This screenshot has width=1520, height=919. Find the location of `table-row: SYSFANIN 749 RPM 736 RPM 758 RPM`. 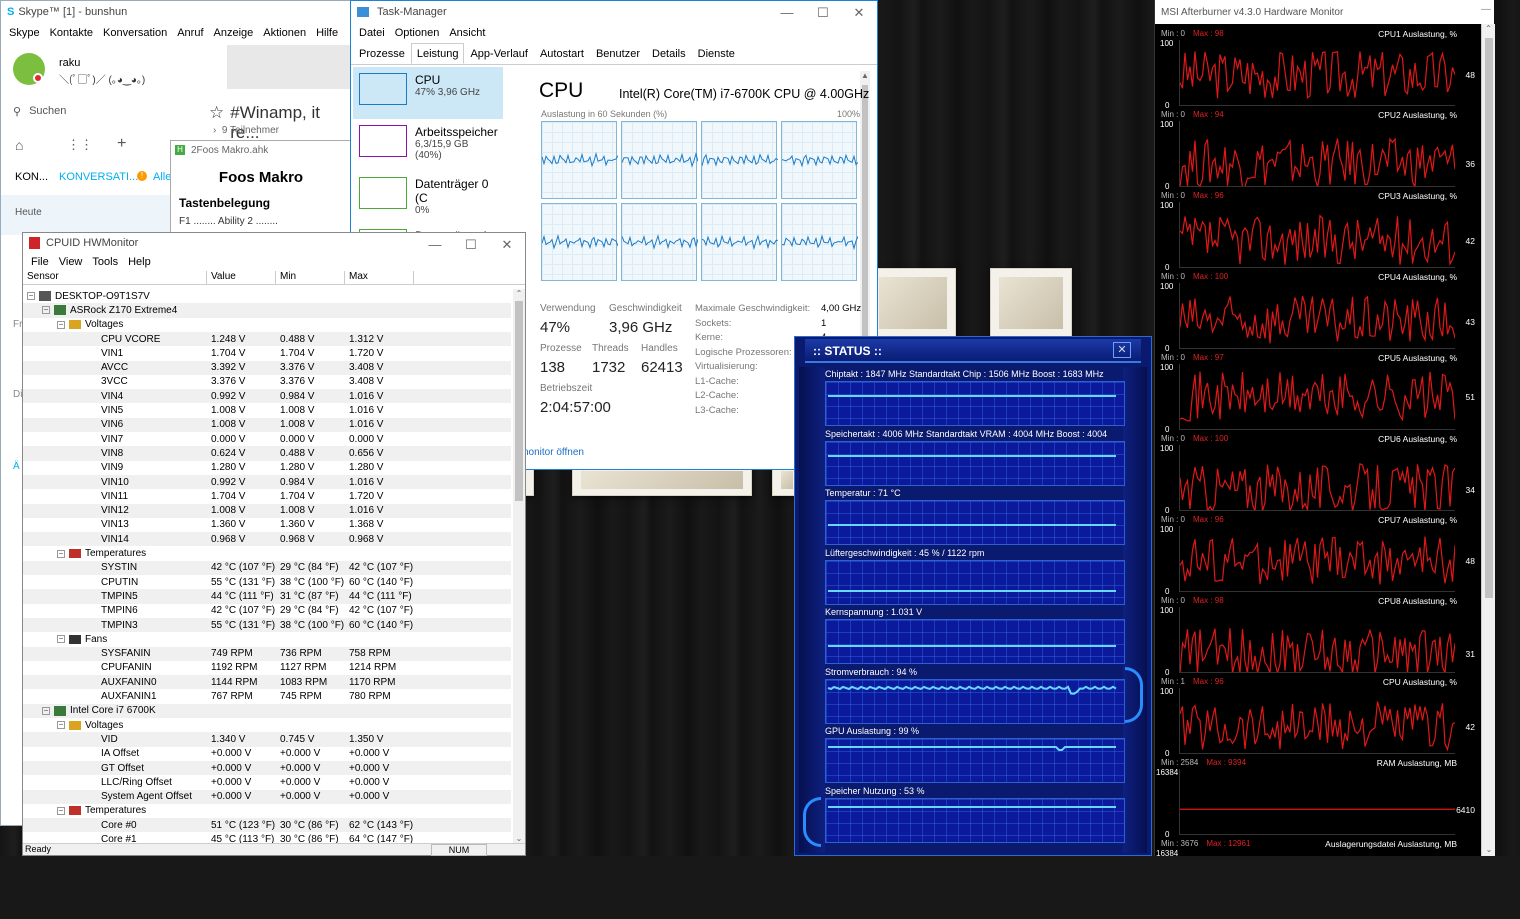

table-row: SYSFANIN 749 RPM 736 RPM 758 RPM is located at coordinates (267, 653).